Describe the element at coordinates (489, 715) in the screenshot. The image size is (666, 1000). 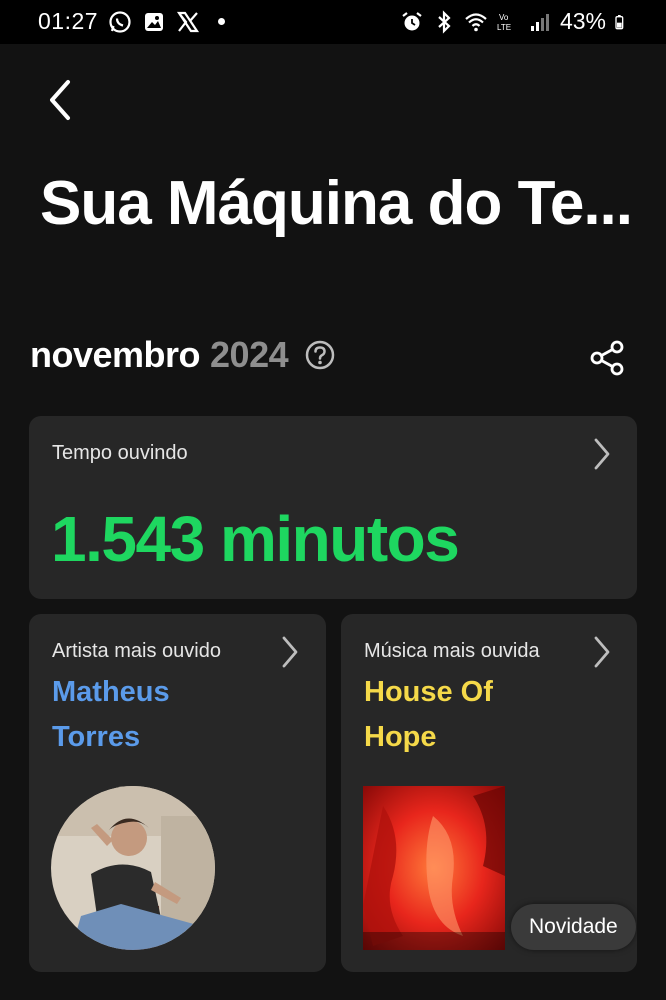
I see `top-track-name: House Of Hope` at that location.